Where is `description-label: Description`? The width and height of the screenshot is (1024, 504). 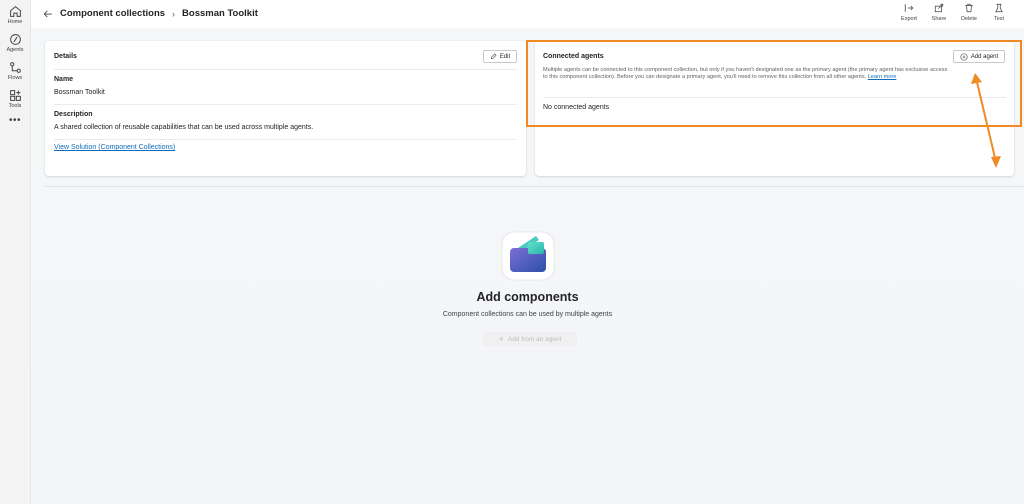 description-label: Description is located at coordinates (73, 114).